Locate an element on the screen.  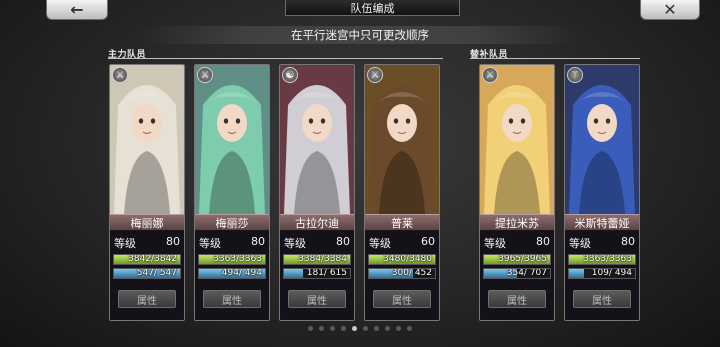
mp-bar: 181/ 615 is located at coordinates (317, 273).